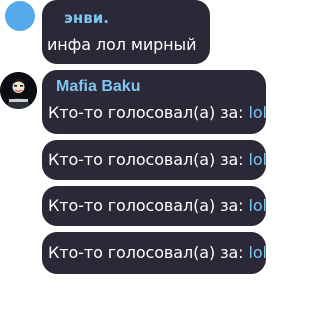 The height and width of the screenshot is (320, 320). I want to click on message-bubble: энви. инфа лол мирный, so click(126, 32).